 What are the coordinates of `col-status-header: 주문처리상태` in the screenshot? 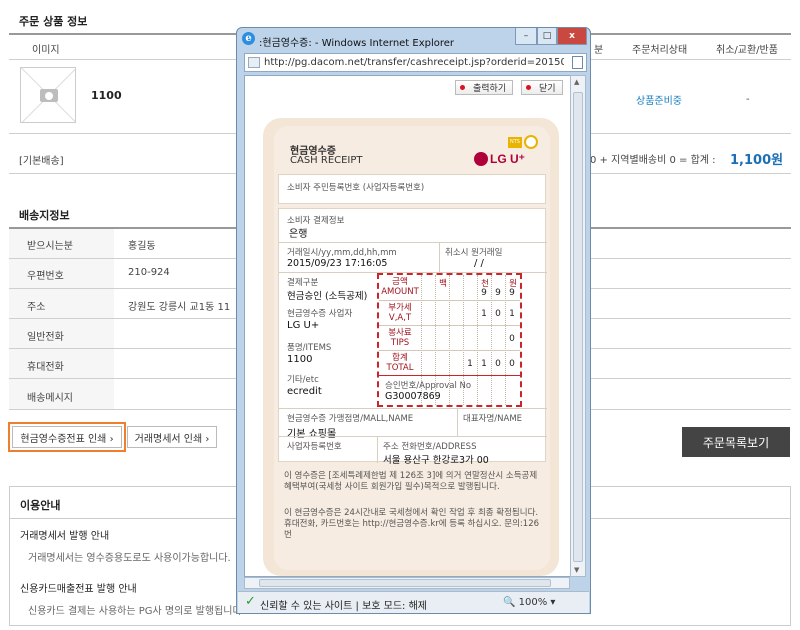 It's located at (660, 50).